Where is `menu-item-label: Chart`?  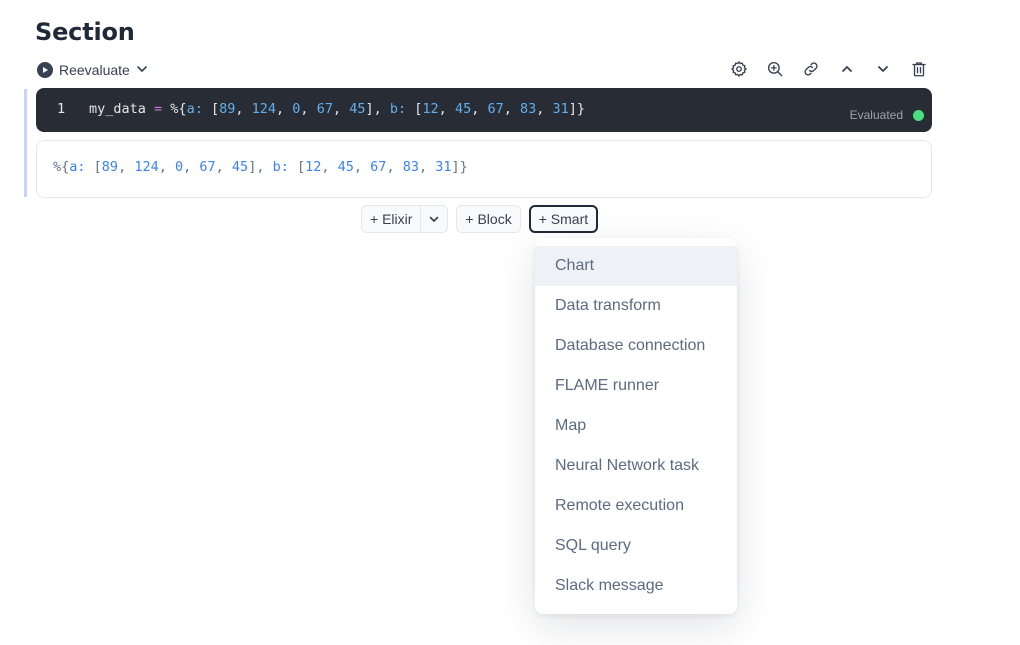
menu-item-label: Chart is located at coordinates (575, 265).